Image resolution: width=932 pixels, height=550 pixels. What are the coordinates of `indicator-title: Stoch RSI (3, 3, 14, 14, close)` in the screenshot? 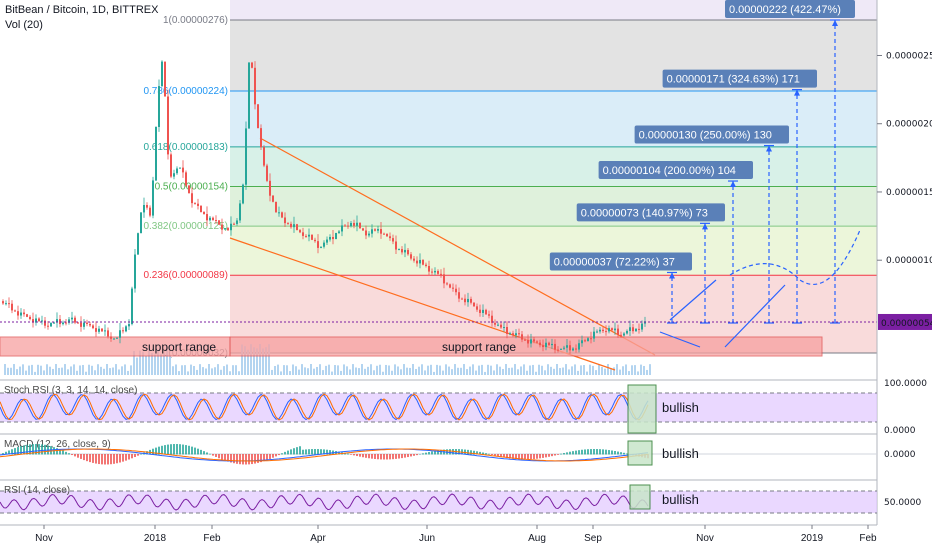 It's located at (70, 390).